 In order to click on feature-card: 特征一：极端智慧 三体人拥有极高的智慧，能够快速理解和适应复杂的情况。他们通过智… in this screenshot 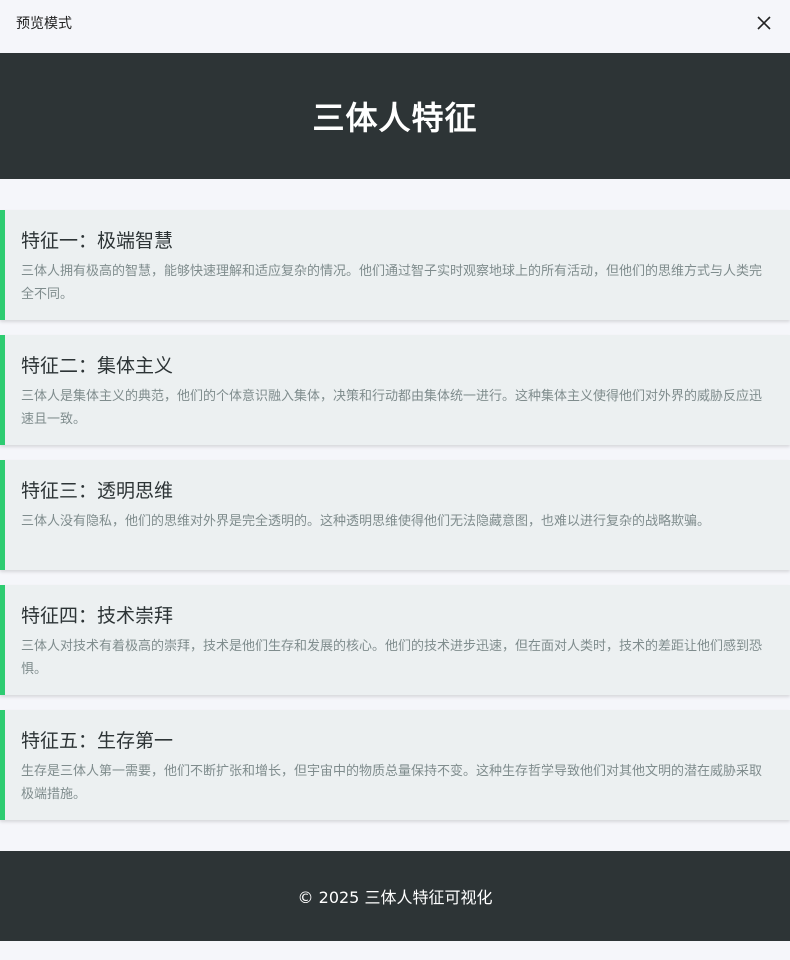, I will do `click(395, 265)`.